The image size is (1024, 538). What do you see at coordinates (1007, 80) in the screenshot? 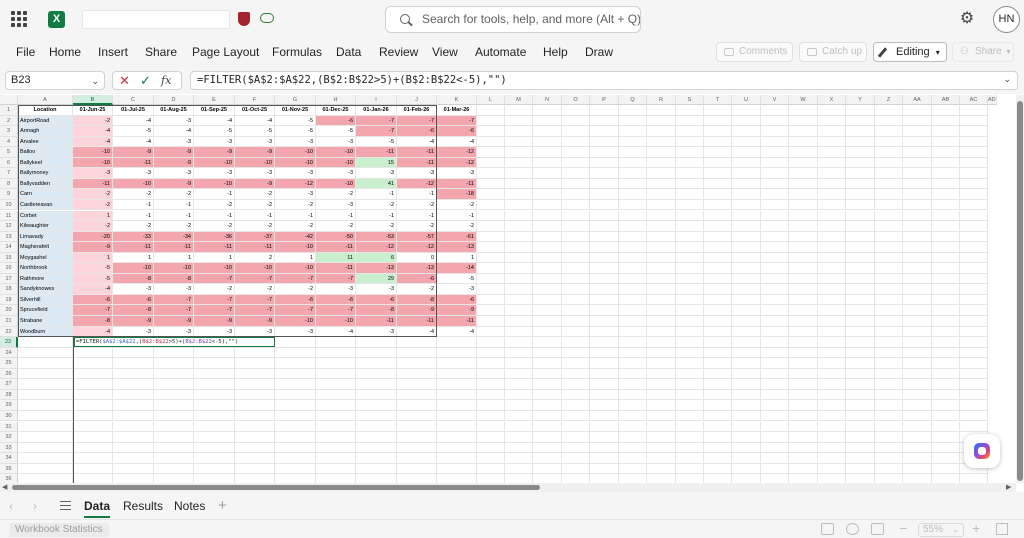
I see `expand-formula-icon: ⌄` at bounding box center [1007, 80].